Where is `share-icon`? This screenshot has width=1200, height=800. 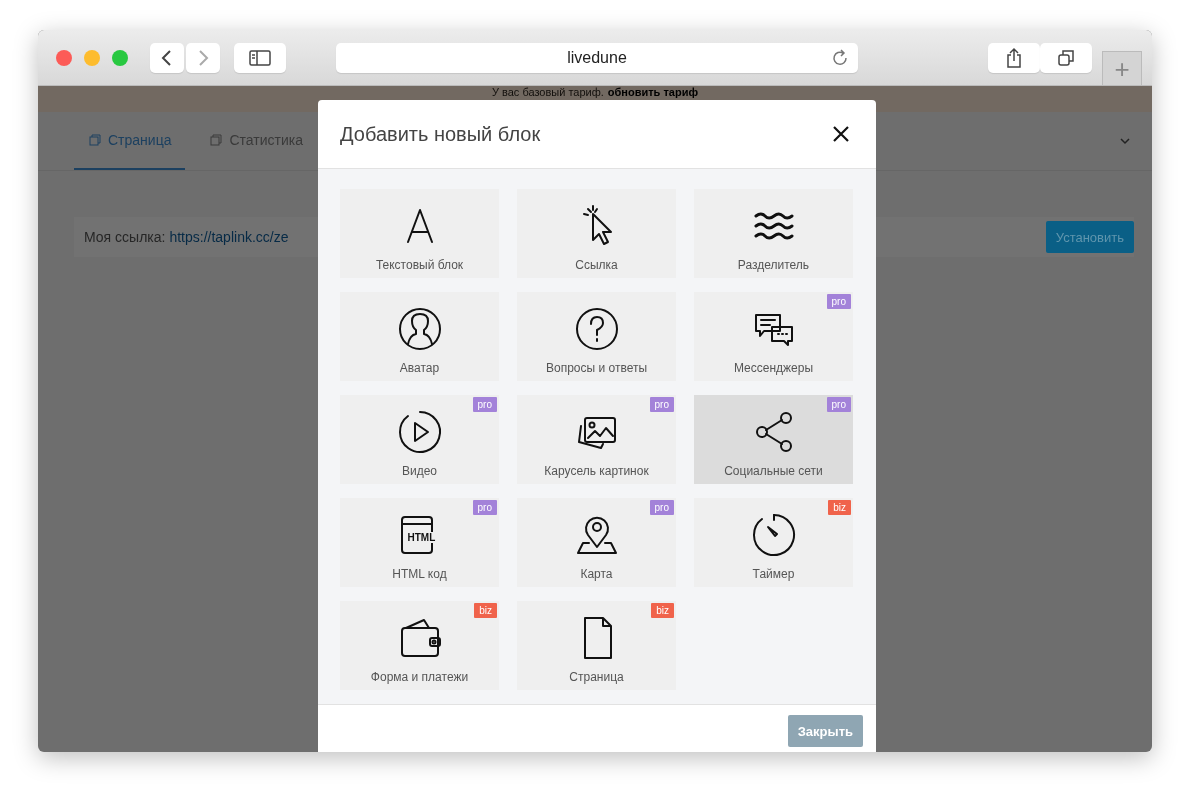 share-icon is located at coordinates (1014, 57).